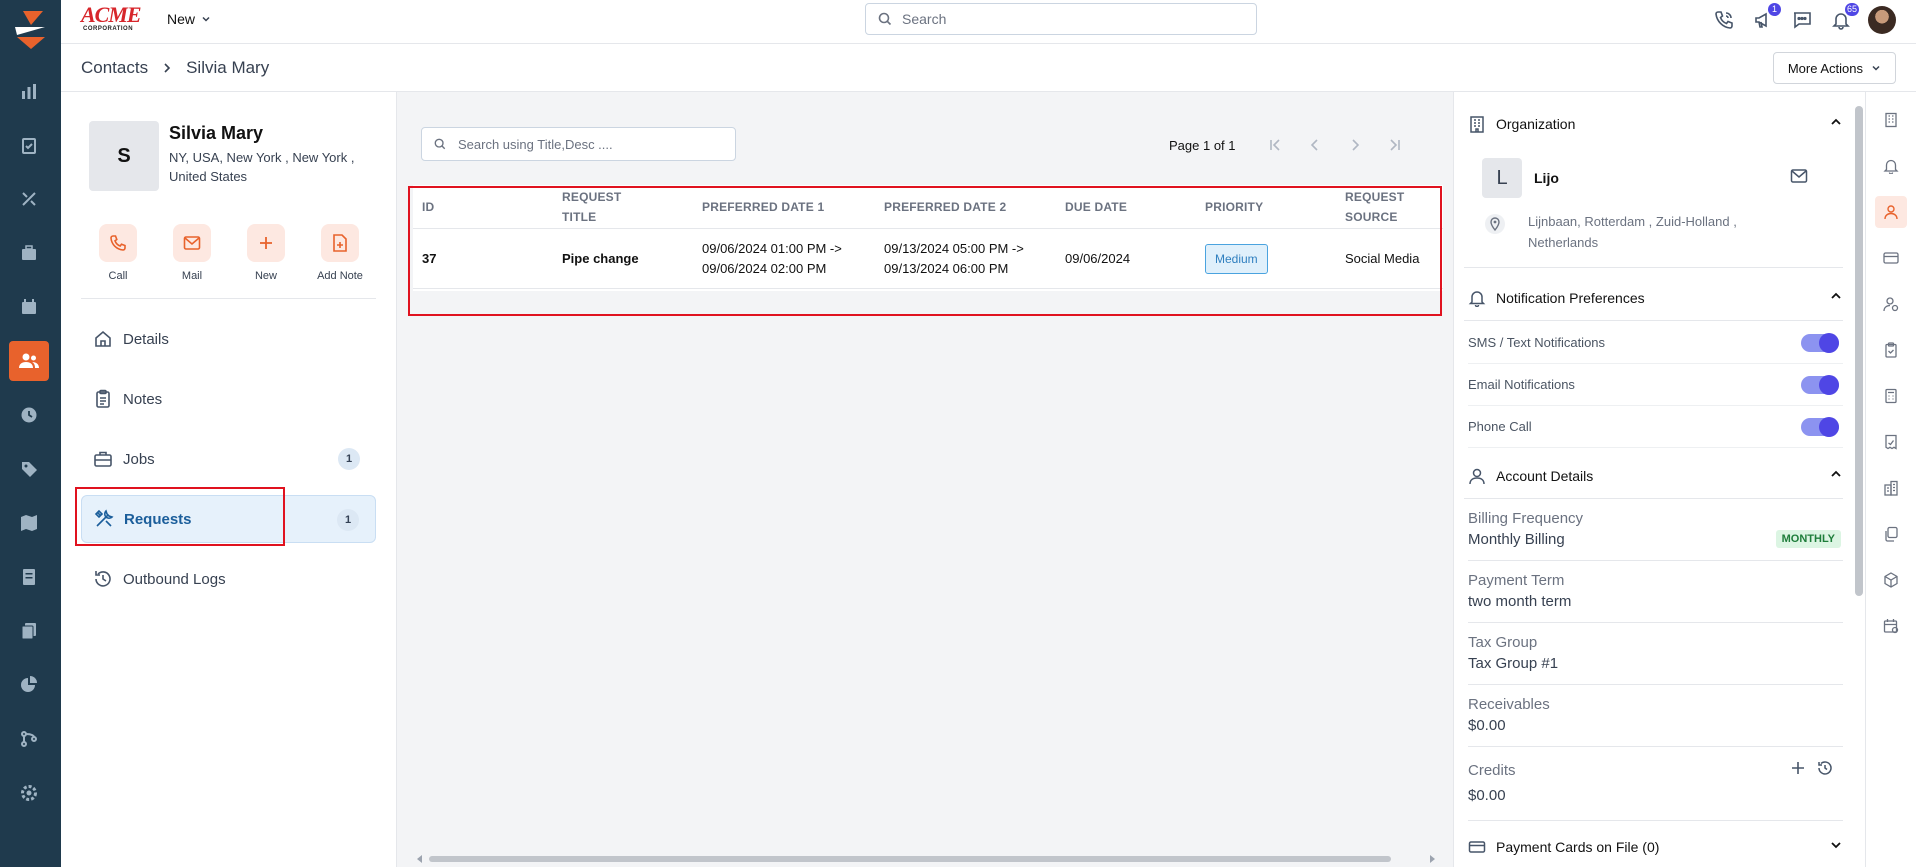  What do you see at coordinates (29, 91) in the screenshot?
I see `dashboard-icon` at bounding box center [29, 91].